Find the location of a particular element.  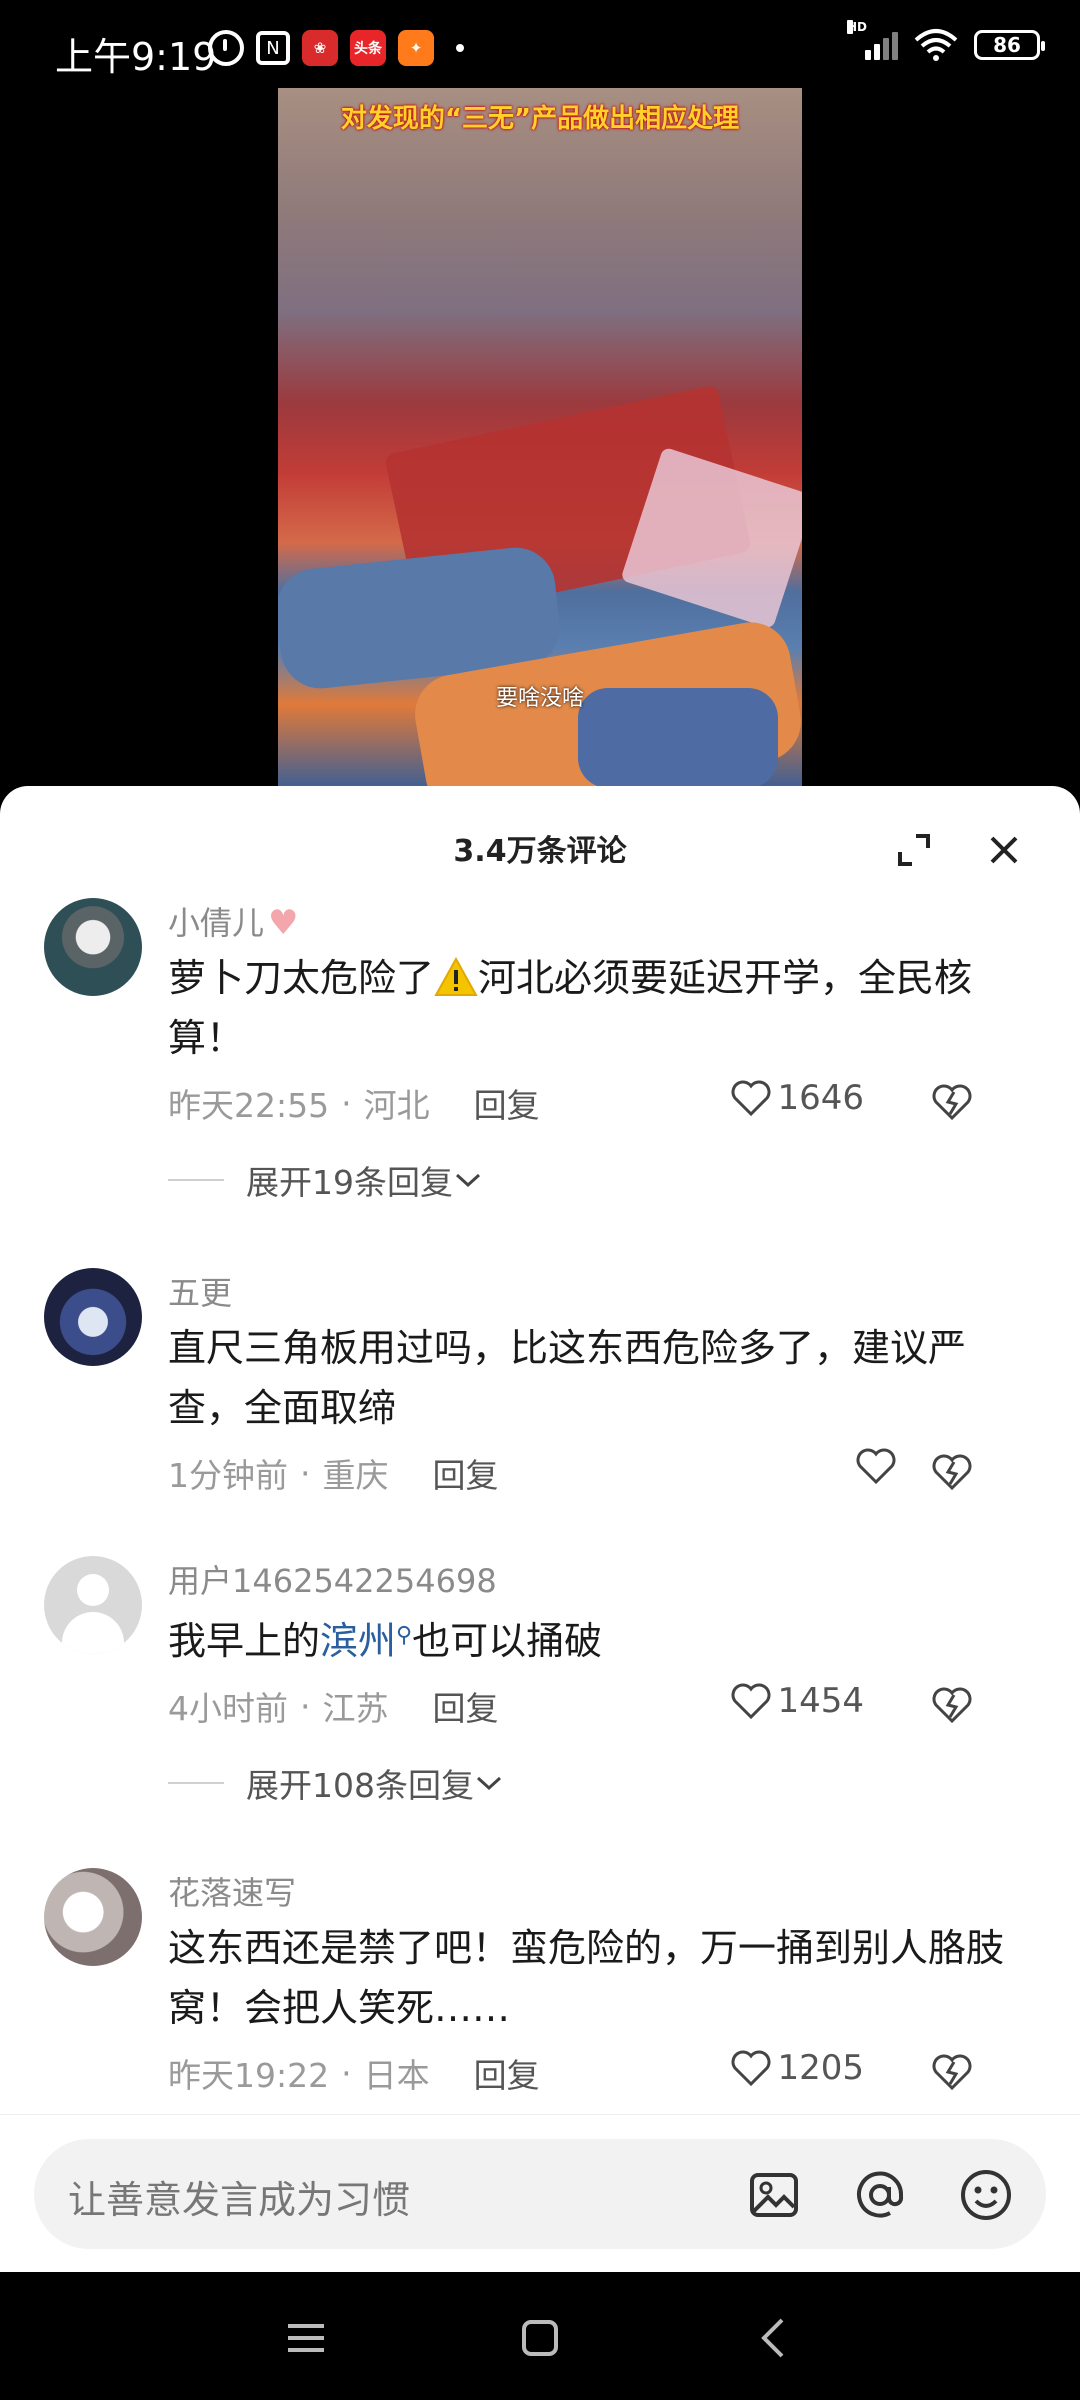

comment-username: 花落速写 is located at coordinates (596, 1893).